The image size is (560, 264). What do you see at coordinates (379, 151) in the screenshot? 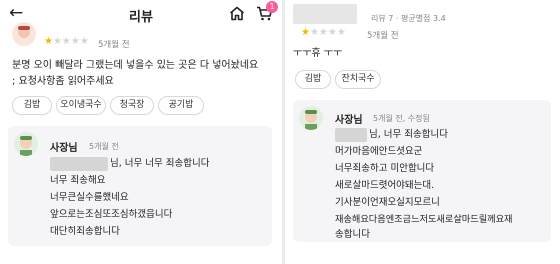
I see `reply-line: 머가마음에안드셧요군` at bounding box center [379, 151].